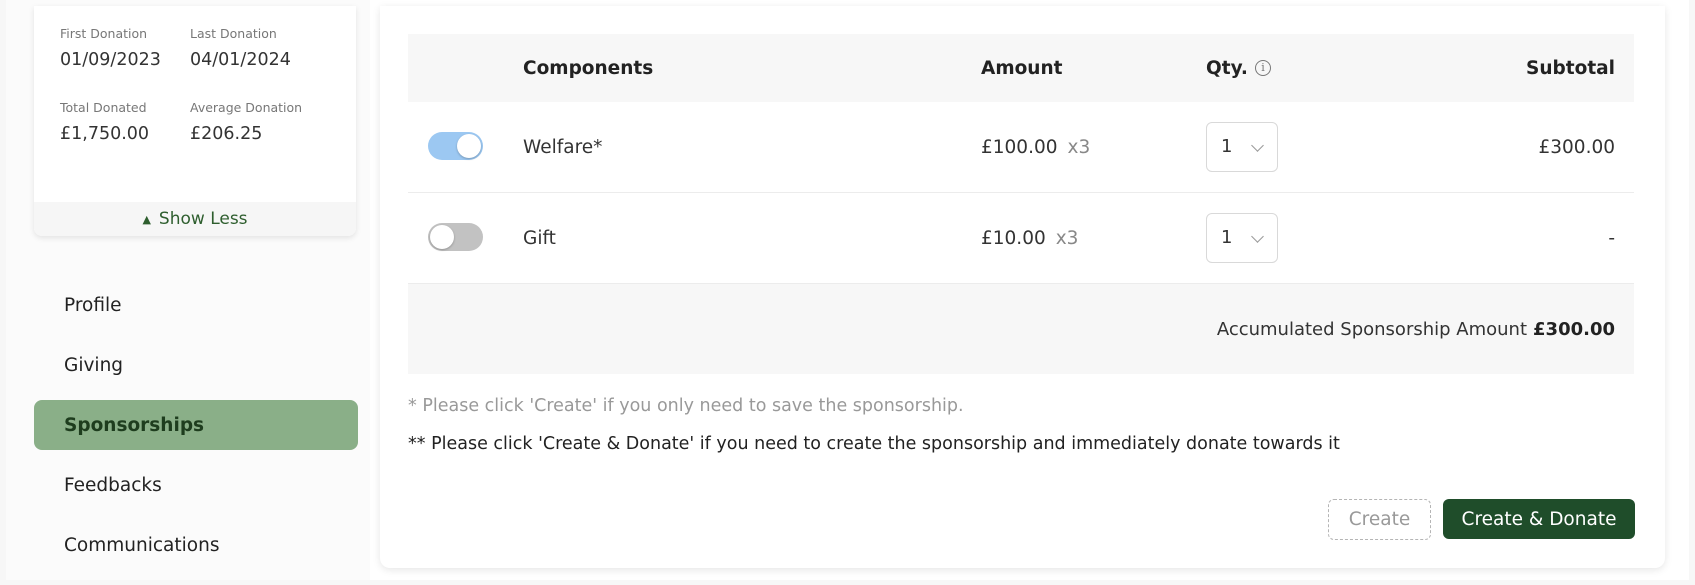  I want to click on subtotal-value: £300.00, so click(1576, 147).